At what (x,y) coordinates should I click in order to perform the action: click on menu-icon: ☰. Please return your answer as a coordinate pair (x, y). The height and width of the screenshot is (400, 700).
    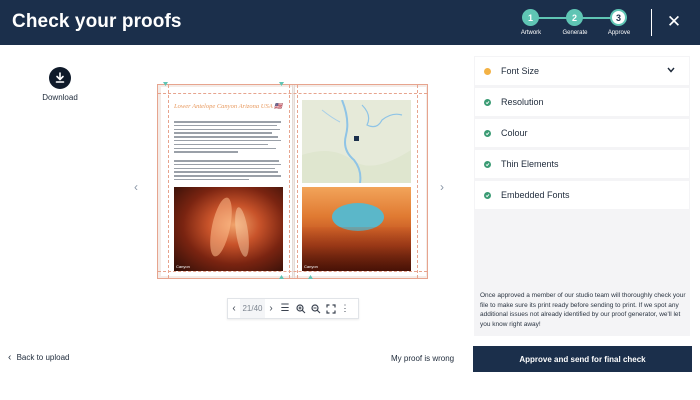
    Looking at the image, I should click on (285, 308).